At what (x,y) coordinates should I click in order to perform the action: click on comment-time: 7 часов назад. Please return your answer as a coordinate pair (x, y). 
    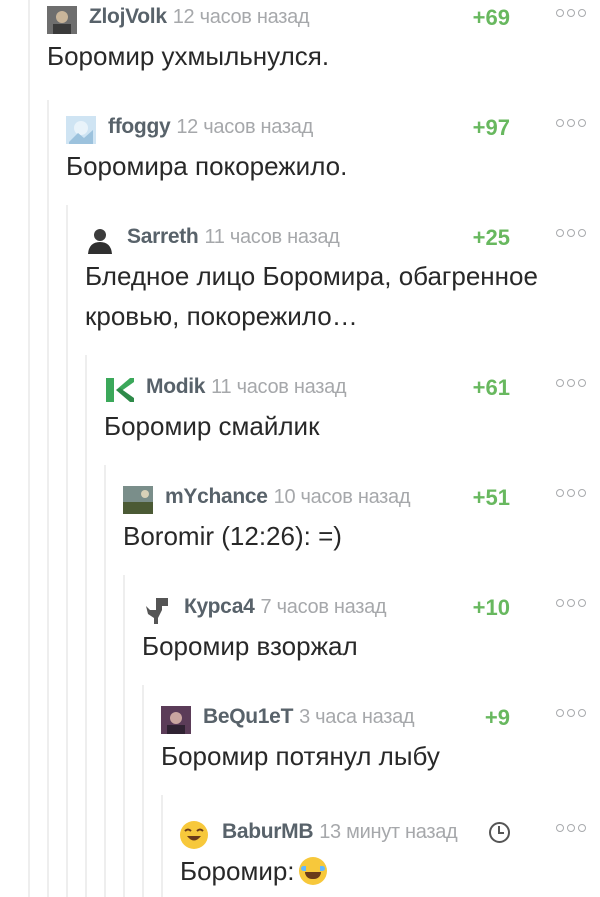
    Looking at the image, I should click on (323, 607).